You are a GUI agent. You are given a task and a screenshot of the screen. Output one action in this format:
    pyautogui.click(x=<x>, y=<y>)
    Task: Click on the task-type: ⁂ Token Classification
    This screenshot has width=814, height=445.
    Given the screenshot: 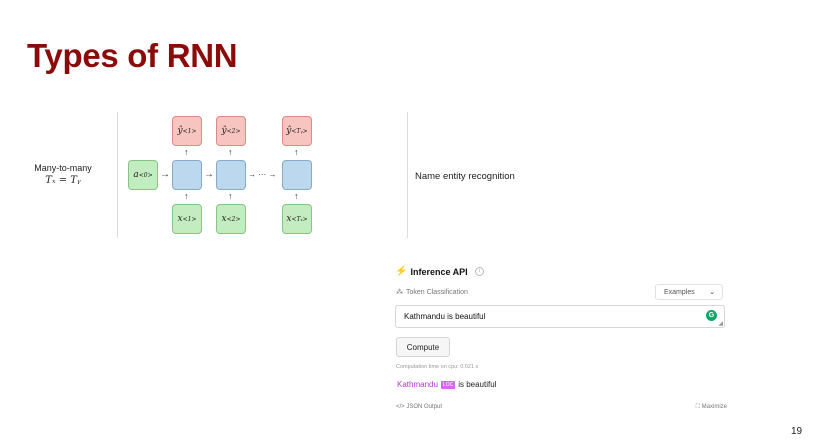 What is the action you would take?
    pyautogui.click(x=432, y=292)
    